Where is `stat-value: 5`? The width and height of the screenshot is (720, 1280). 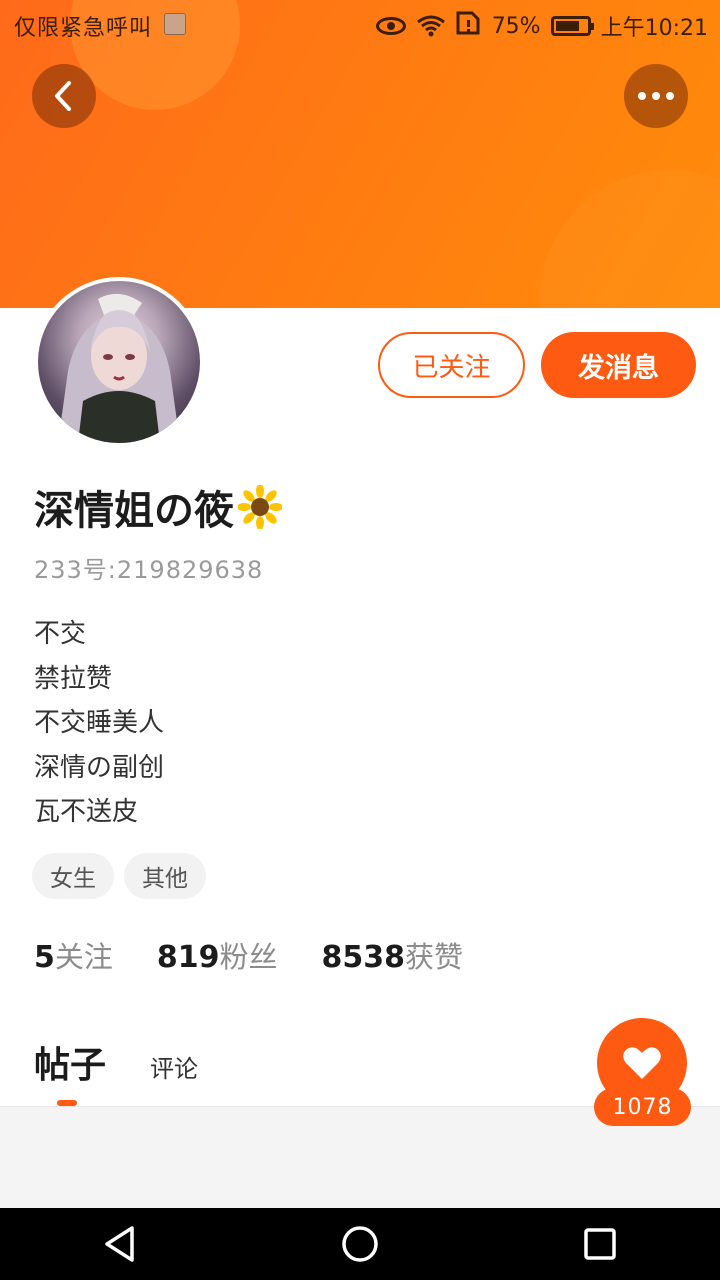 stat-value: 5 is located at coordinates (44, 957).